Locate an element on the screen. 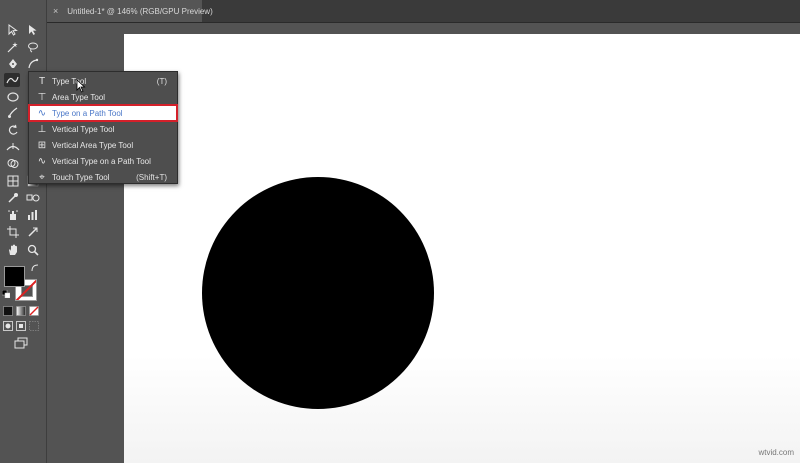 The width and height of the screenshot is (800, 463). menu-item-label: Type on a Path Tool is located at coordinates (87, 113).